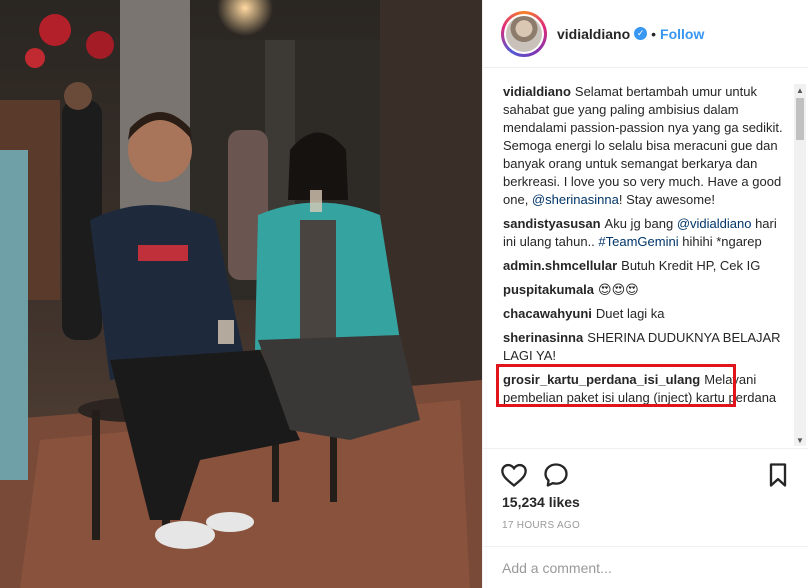  Describe the element at coordinates (641, 33) in the screenshot. I see `verified-badge-icon: ✓` at that location.